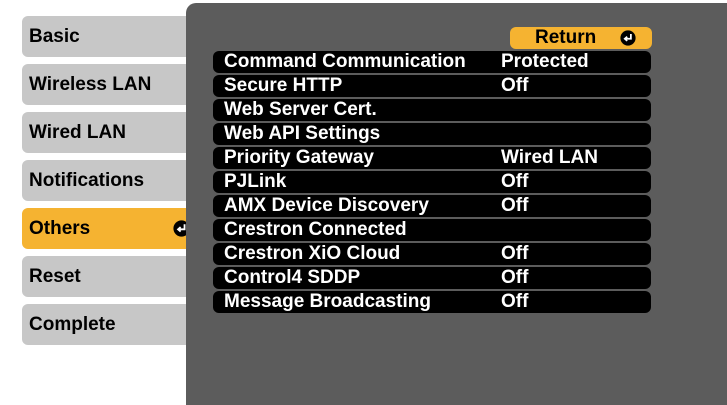 The height and width of the screenshot is (405, 727). What do you see at coordinates (326, 205) in the screenshot?
I see `setting-label: AMX Device Discovery` at bounding box center [326, 205].